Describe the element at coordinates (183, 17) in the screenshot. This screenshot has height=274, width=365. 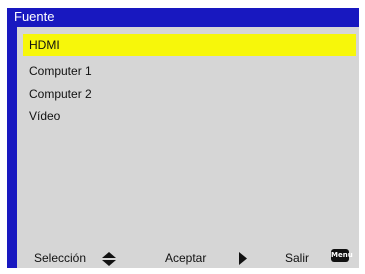
I see `window-title: Fuente` at that location.